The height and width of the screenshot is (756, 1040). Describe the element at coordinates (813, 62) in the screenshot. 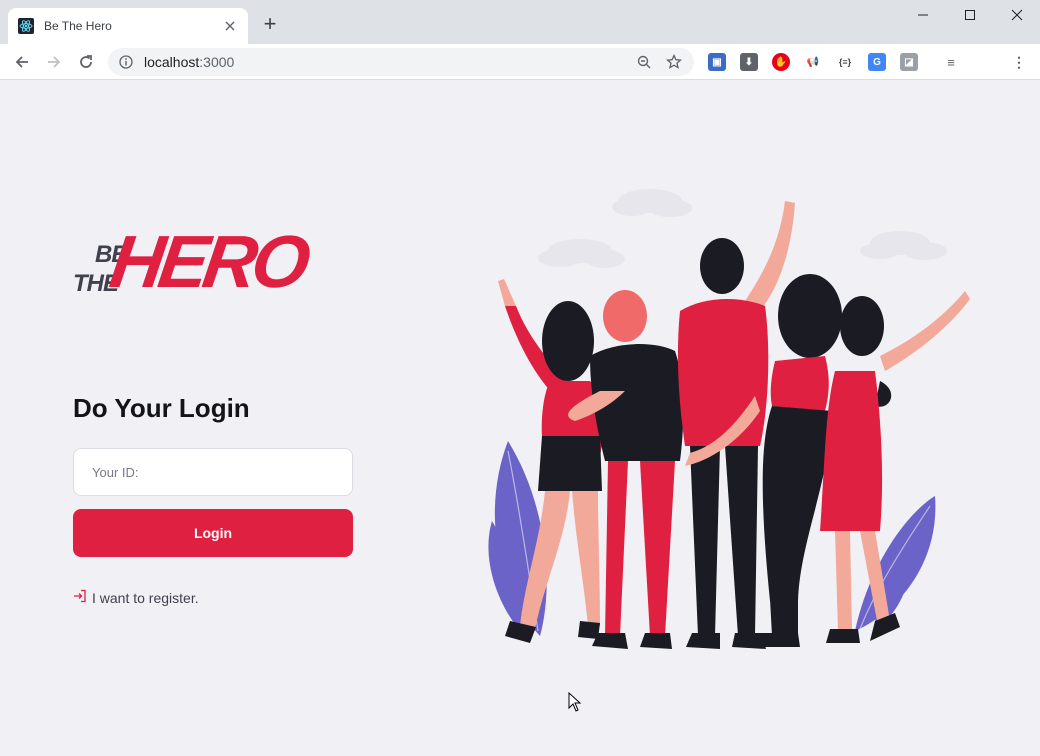

I see `extension-4-icon: 📢` at that location.